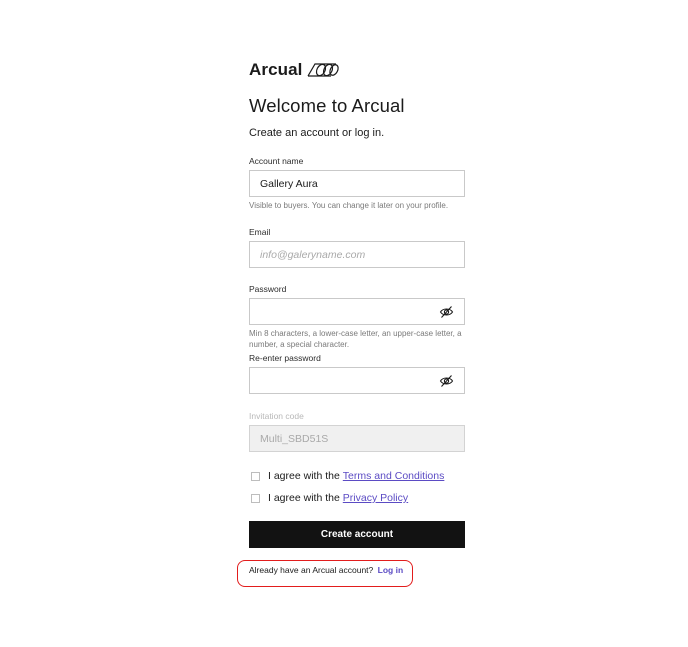  I want to click on reenter-password-input, so click(357, 380).